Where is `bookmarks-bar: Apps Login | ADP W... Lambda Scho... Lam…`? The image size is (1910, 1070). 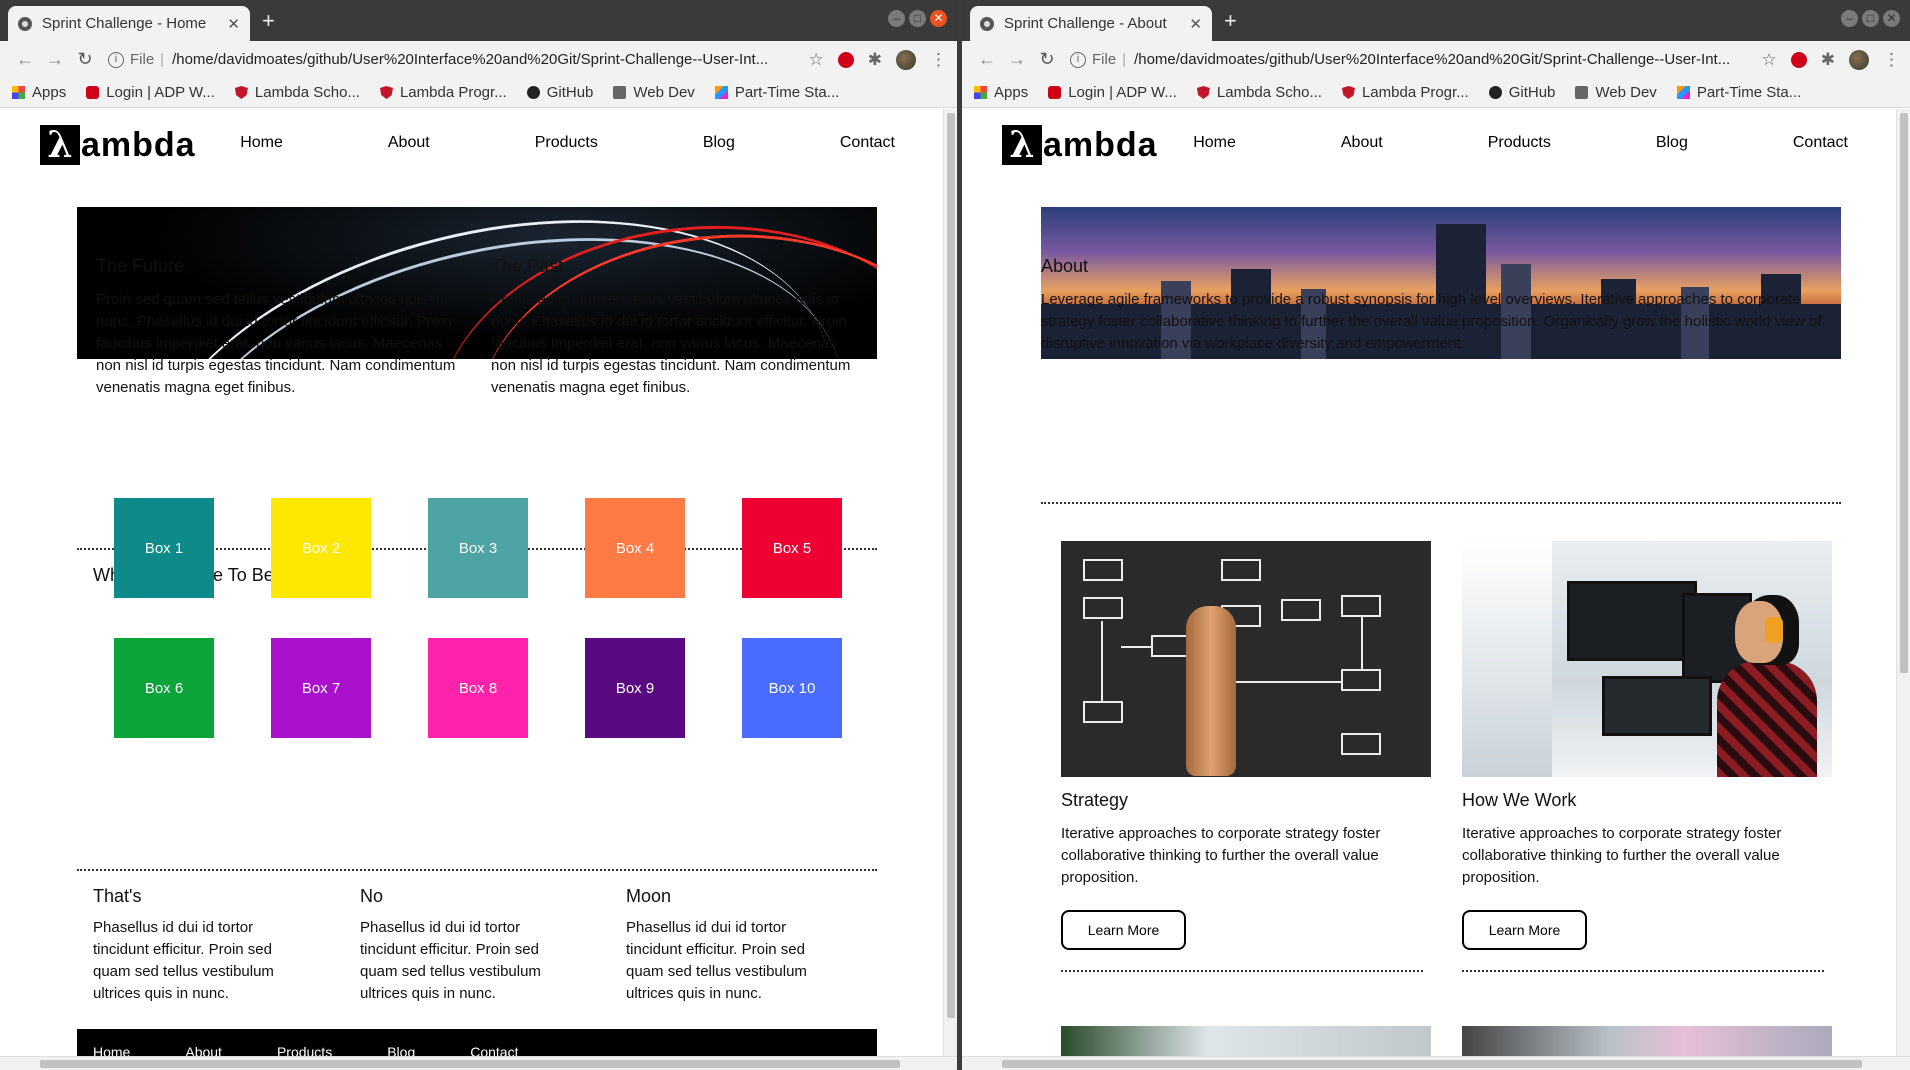 bookmarks-bar: Apps Login | ADP W... Lambda Scho... Lam… is located at coordinates (1436, 93).